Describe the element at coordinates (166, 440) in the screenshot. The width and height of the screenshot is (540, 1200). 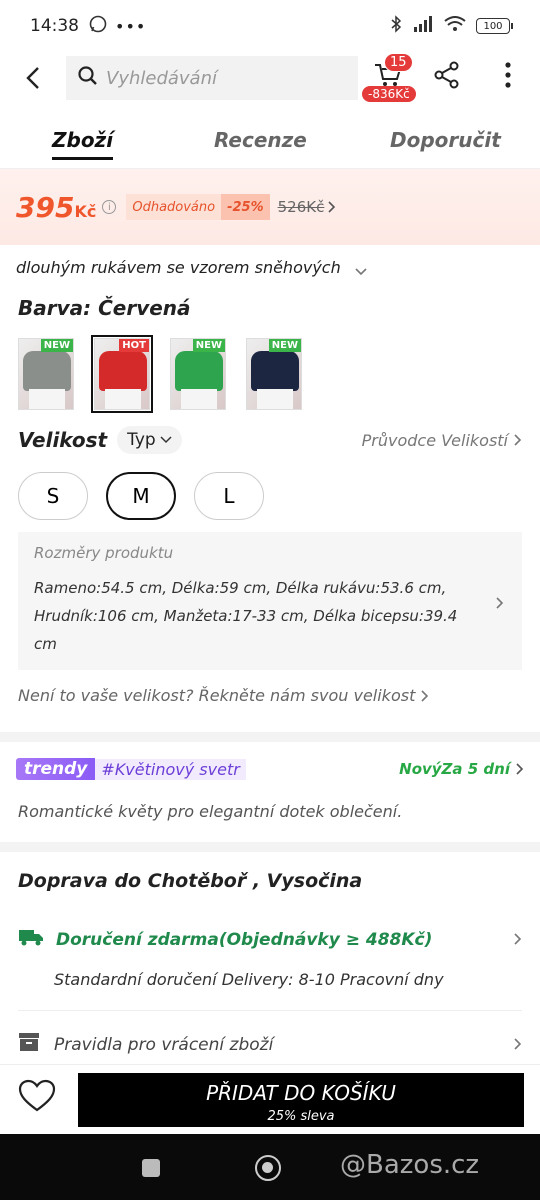
I see `chevron-down-icon` at that location.